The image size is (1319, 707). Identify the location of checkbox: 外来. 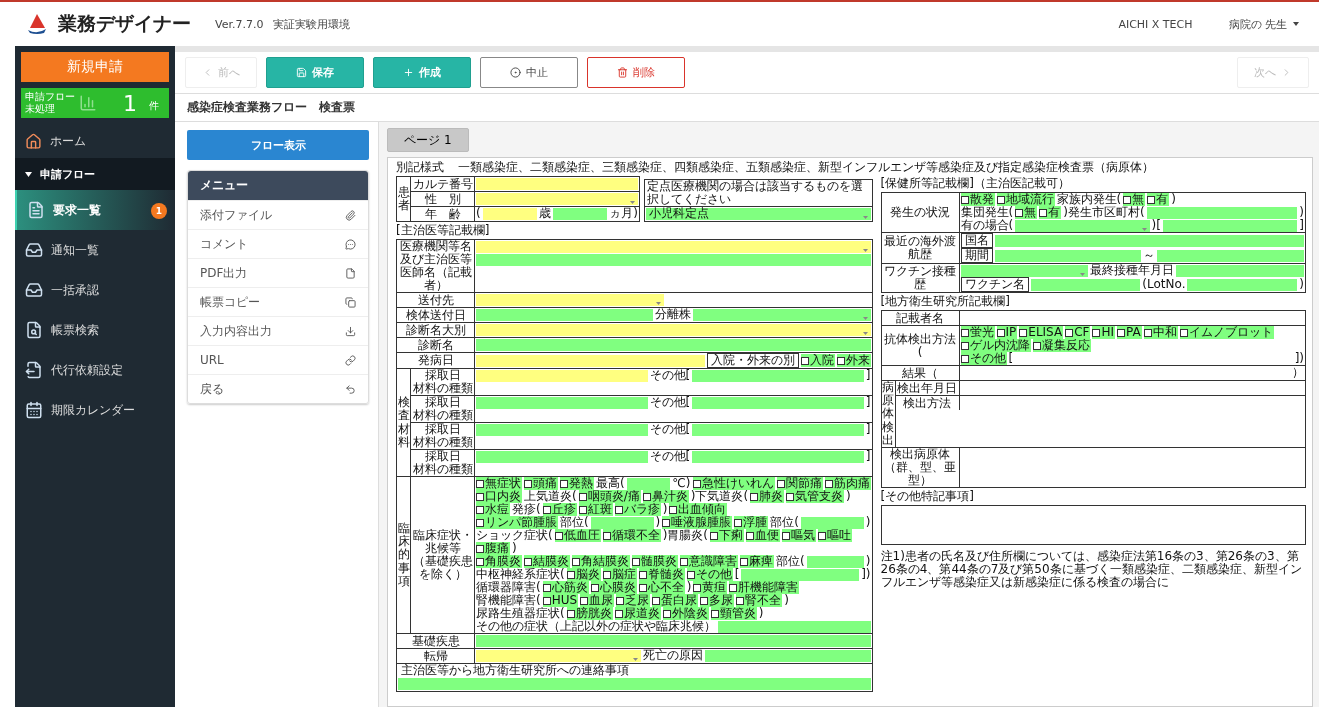
(853, 360).